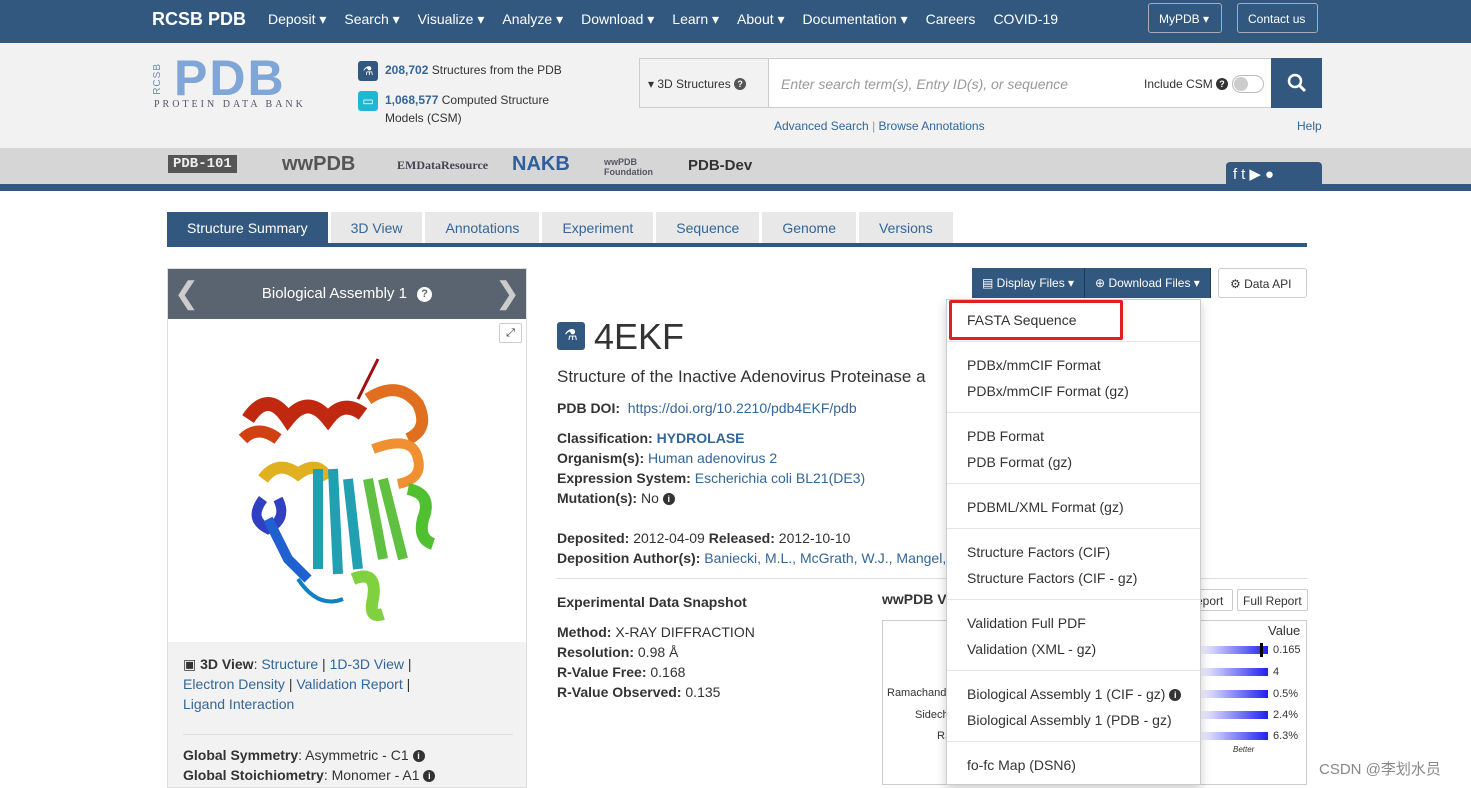  Describe the element at coordinates (1272, 600) in the screenshot. I see `full-report-button: Full Report` at that location.